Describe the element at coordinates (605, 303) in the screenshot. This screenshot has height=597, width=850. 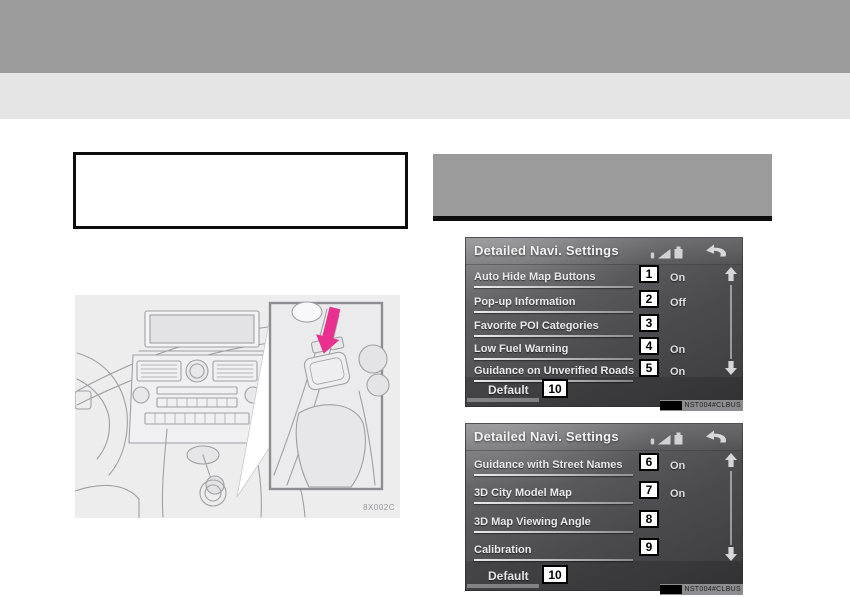
I see `settings-row-pop-up-information: Pop-up Information Off 2` at that location.